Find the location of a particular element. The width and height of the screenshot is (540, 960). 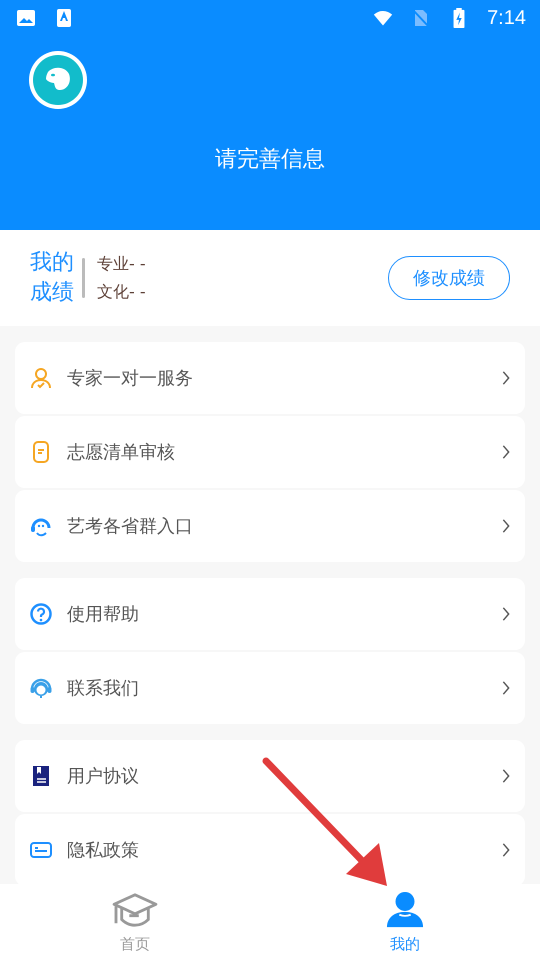

menu-label: 志愿清单审核 is located at coordinates (121, 452).